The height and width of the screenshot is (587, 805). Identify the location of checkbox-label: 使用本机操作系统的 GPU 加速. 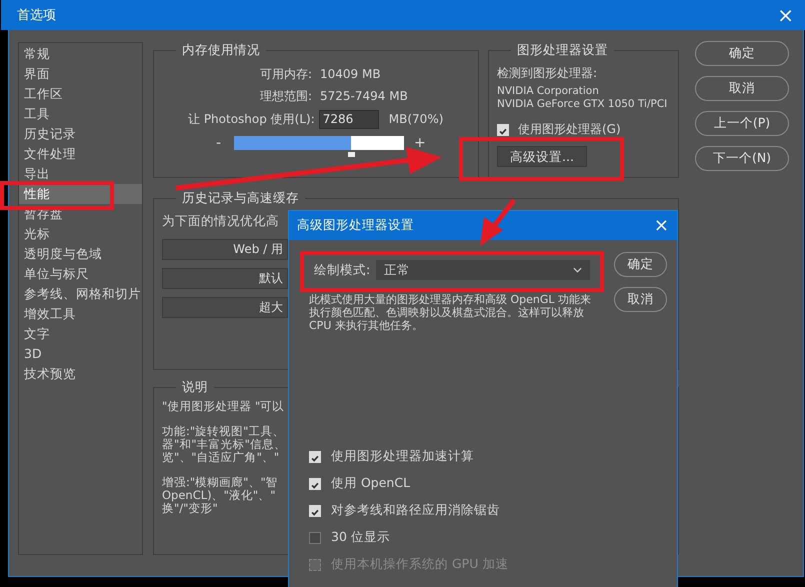
(419, 564).